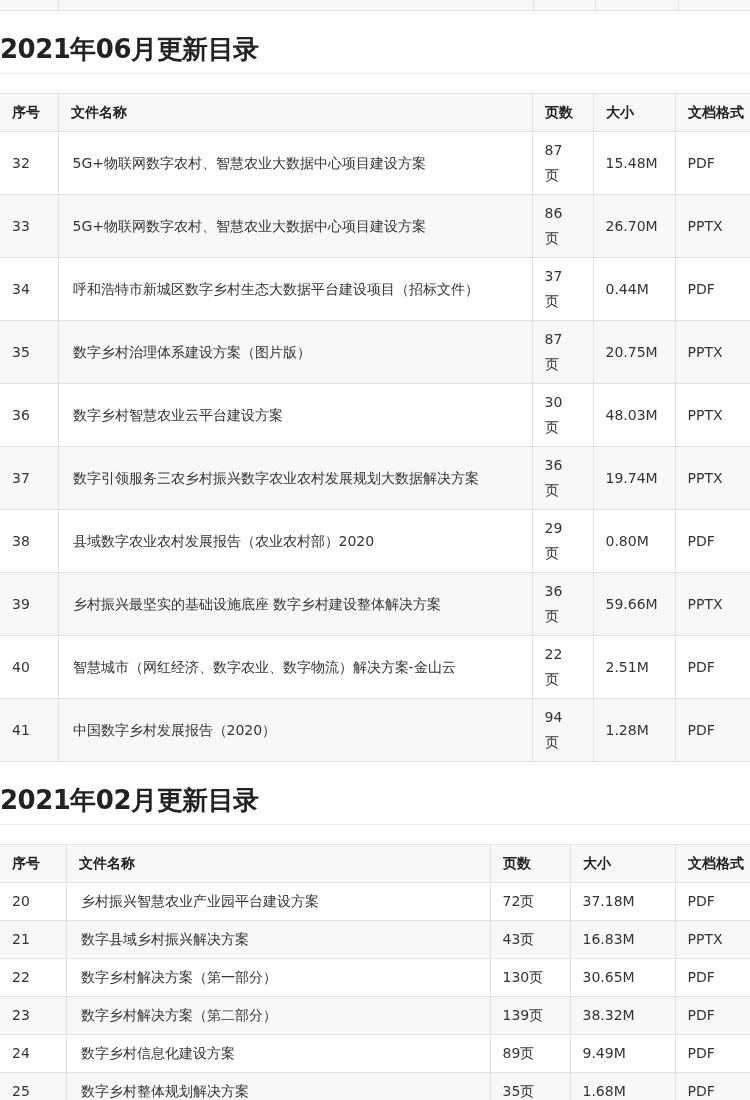 The width and height of the screenshot is (750, 1100). Describe the element at coordinates (622, 1015) in the screenshot. I see `table-cell: 38.32M` at that location.